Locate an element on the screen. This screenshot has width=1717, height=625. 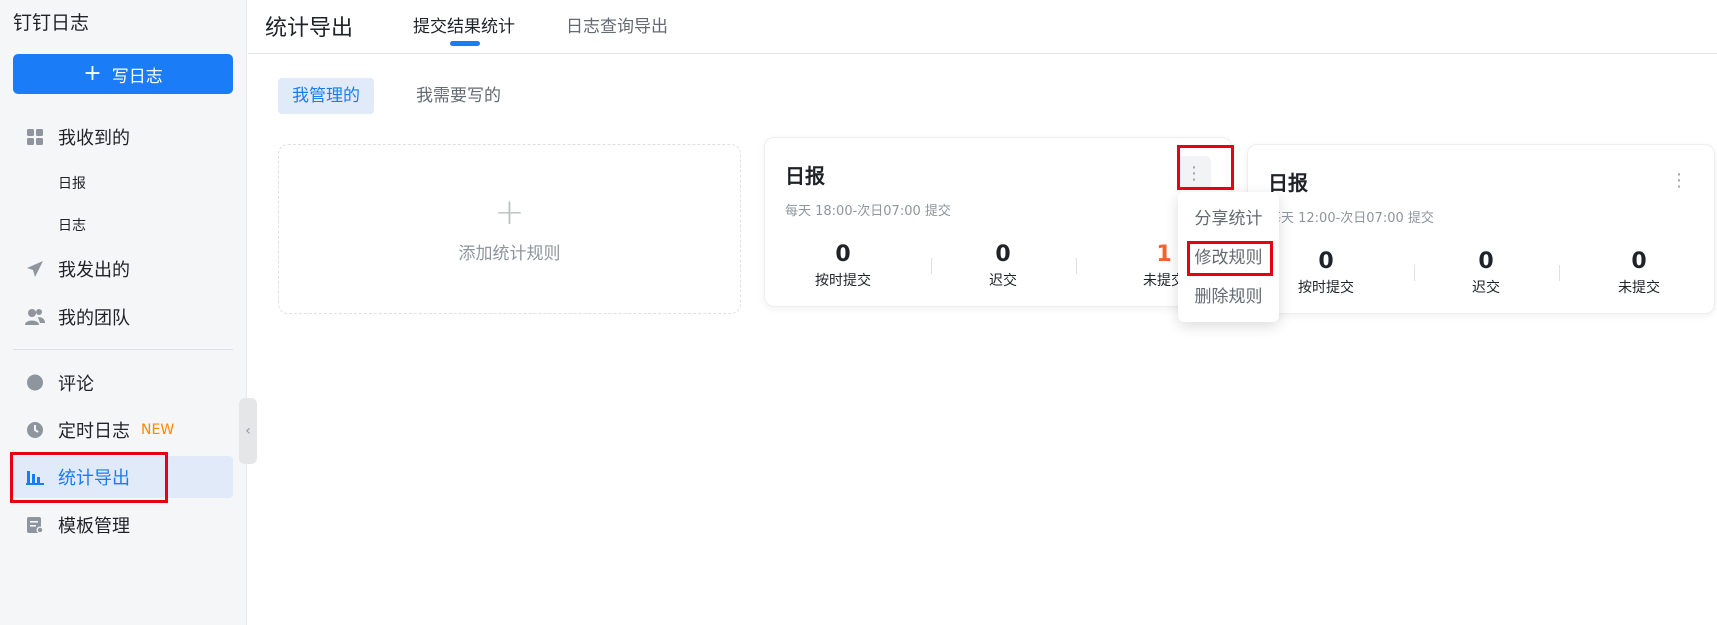
sidebar-collapse-handle: ‹ is located at coordinates (248, 431).